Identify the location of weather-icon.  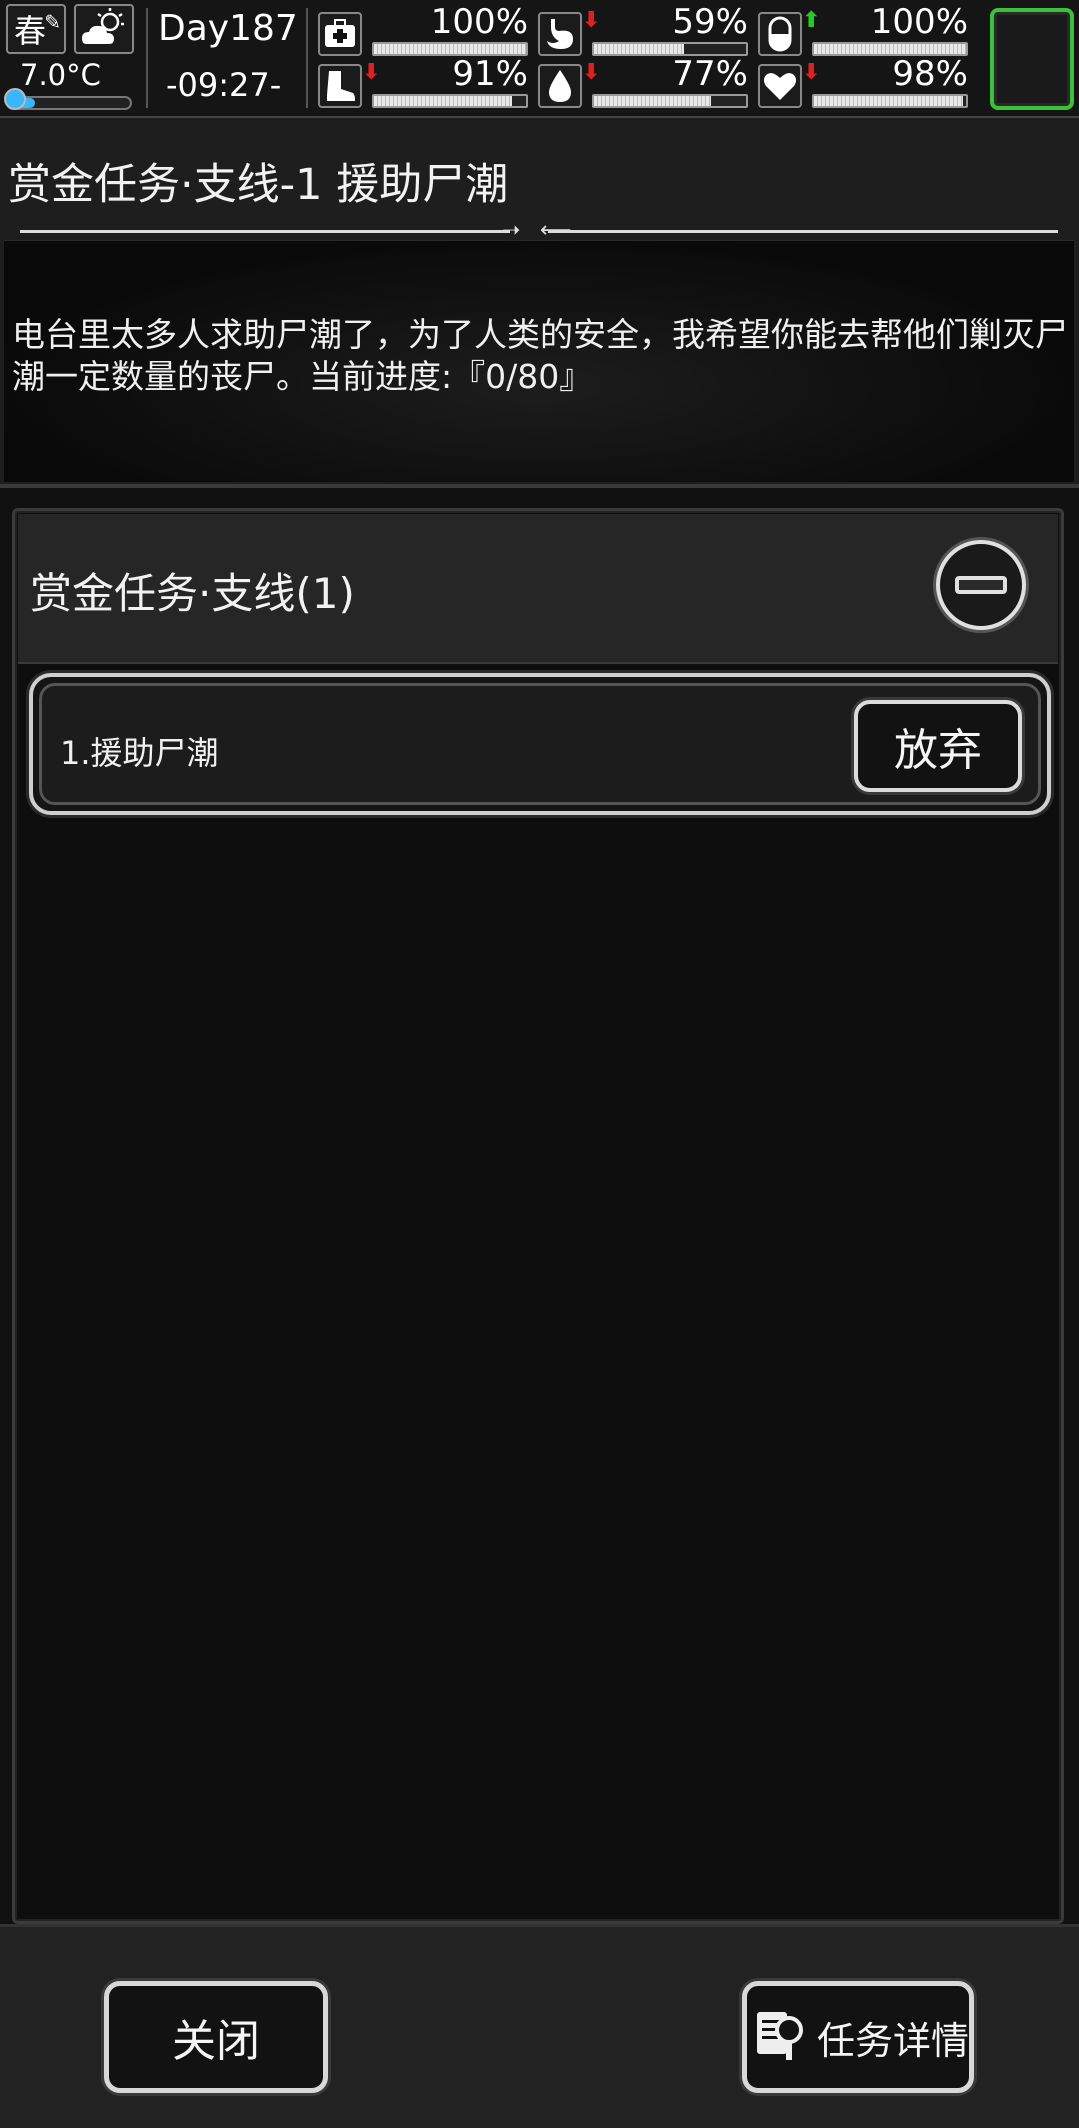
(104, 29).